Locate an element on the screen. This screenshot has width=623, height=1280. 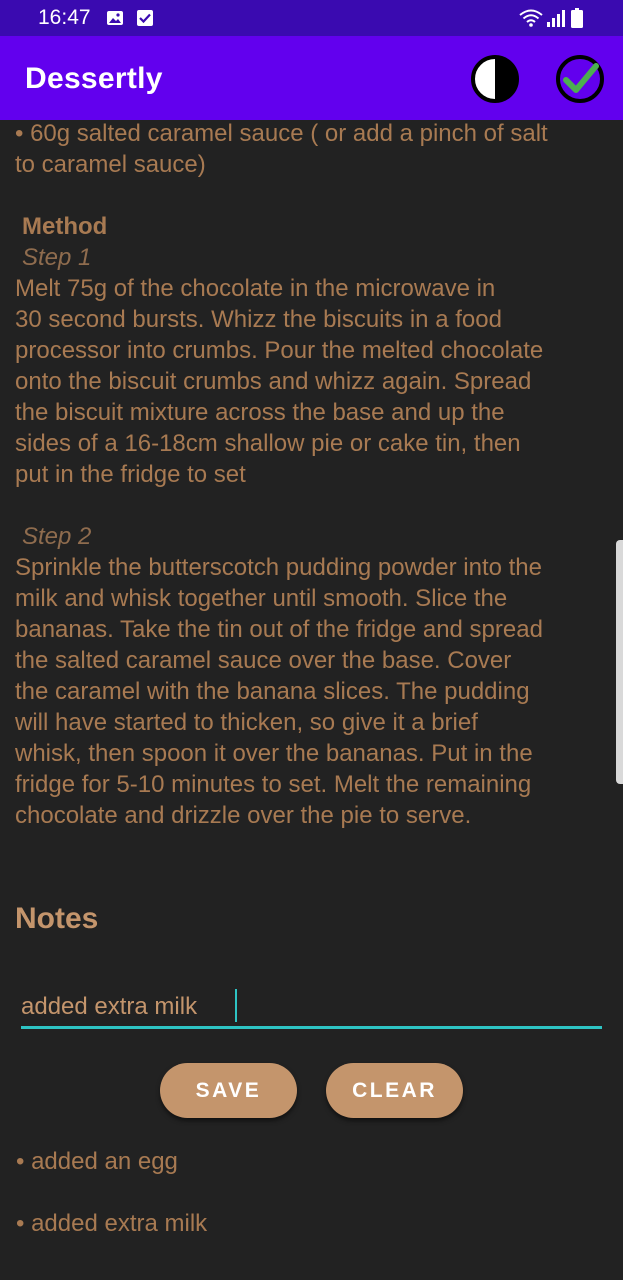
wifi-icon is located at coordinates (531, 20).